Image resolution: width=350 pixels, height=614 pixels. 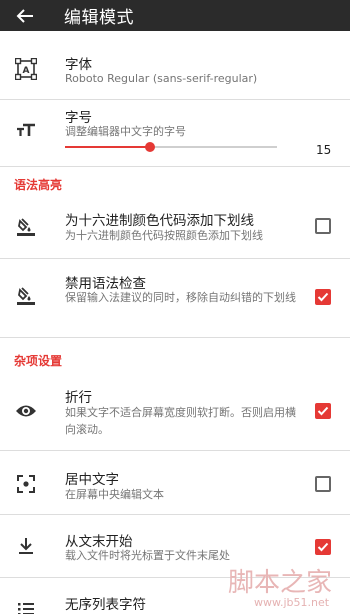 I want to click on font-subtitle: Roboto Regular (sans-serif-regular), so click(x=161, y=78).